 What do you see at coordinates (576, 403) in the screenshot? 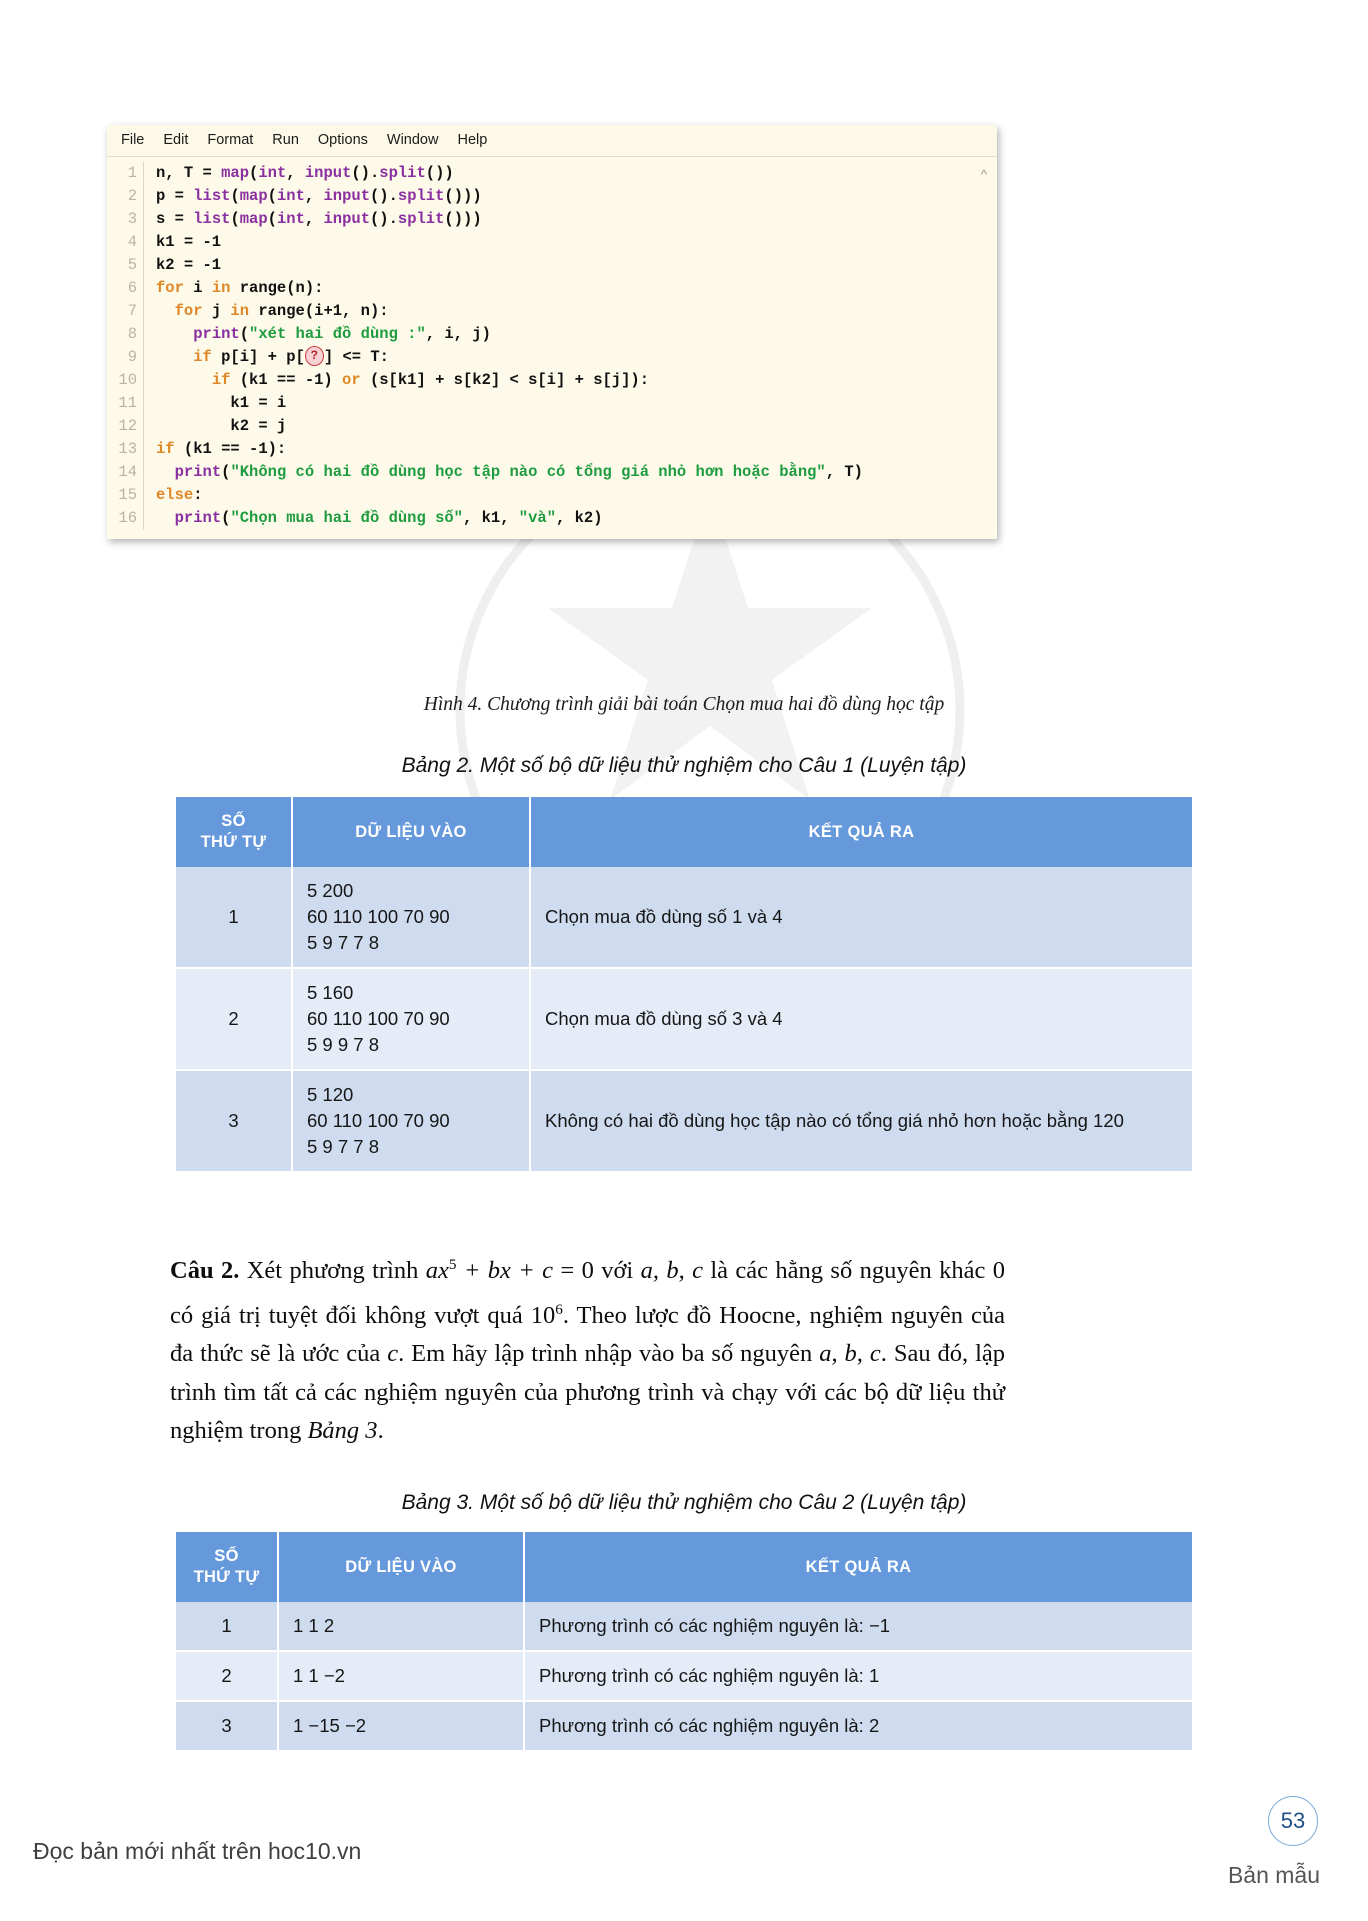
I see `code-line-11: k1 = i` at bounding box center [576, 403].